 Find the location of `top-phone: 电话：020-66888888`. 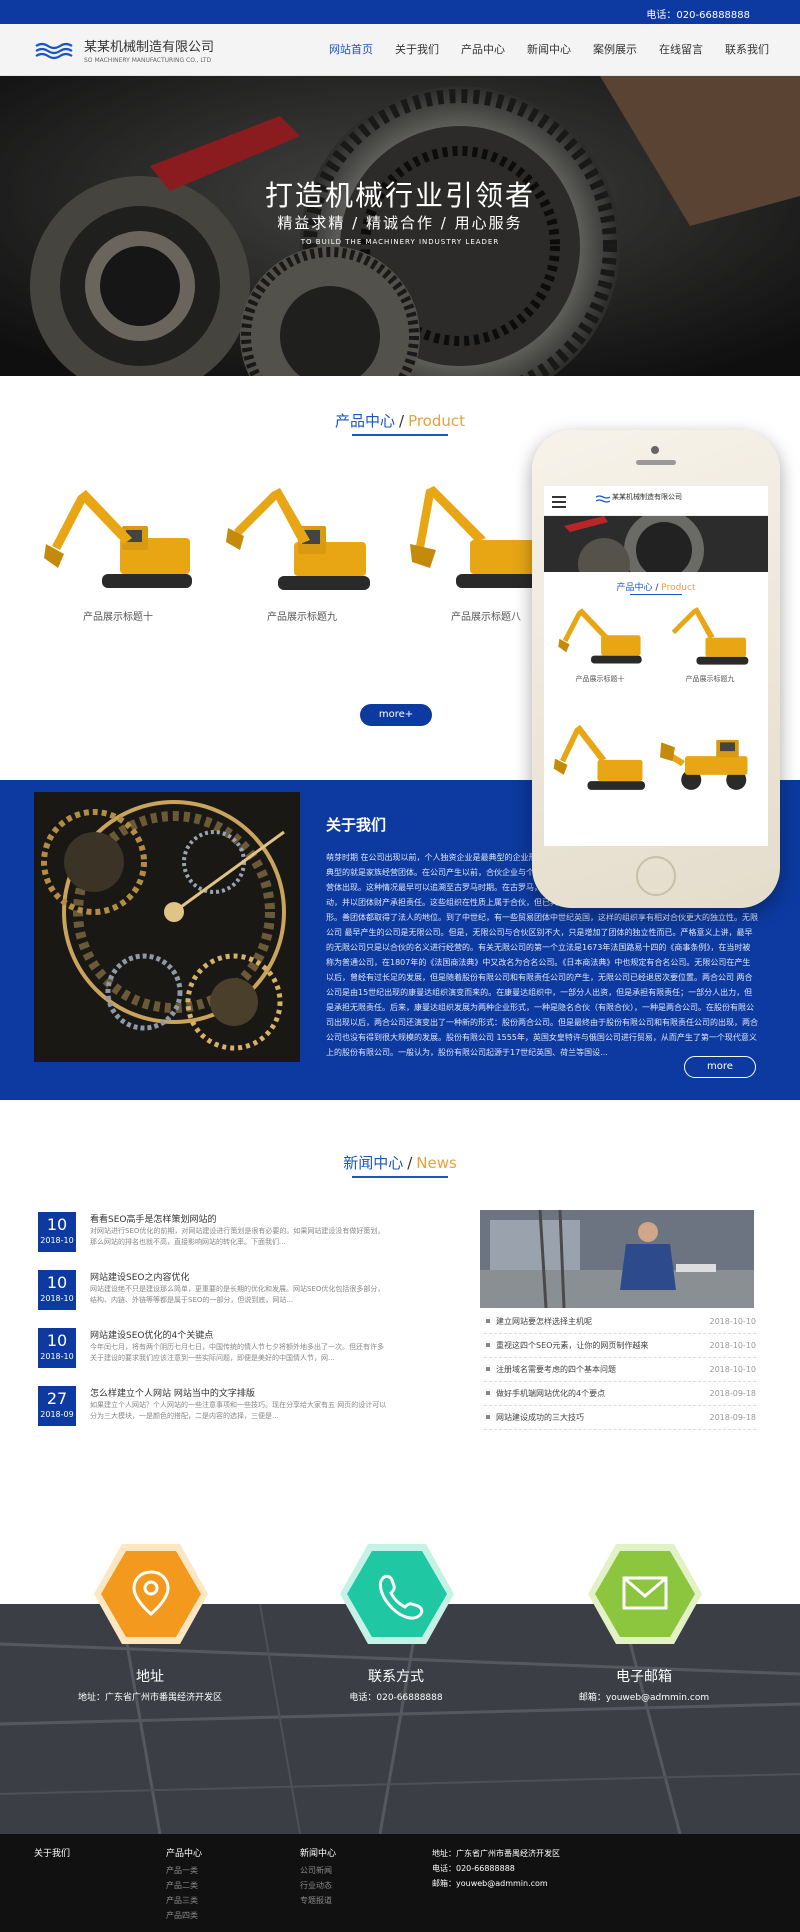

top-phone: 电话：020-66888888 is located at coordinates (698, 15).